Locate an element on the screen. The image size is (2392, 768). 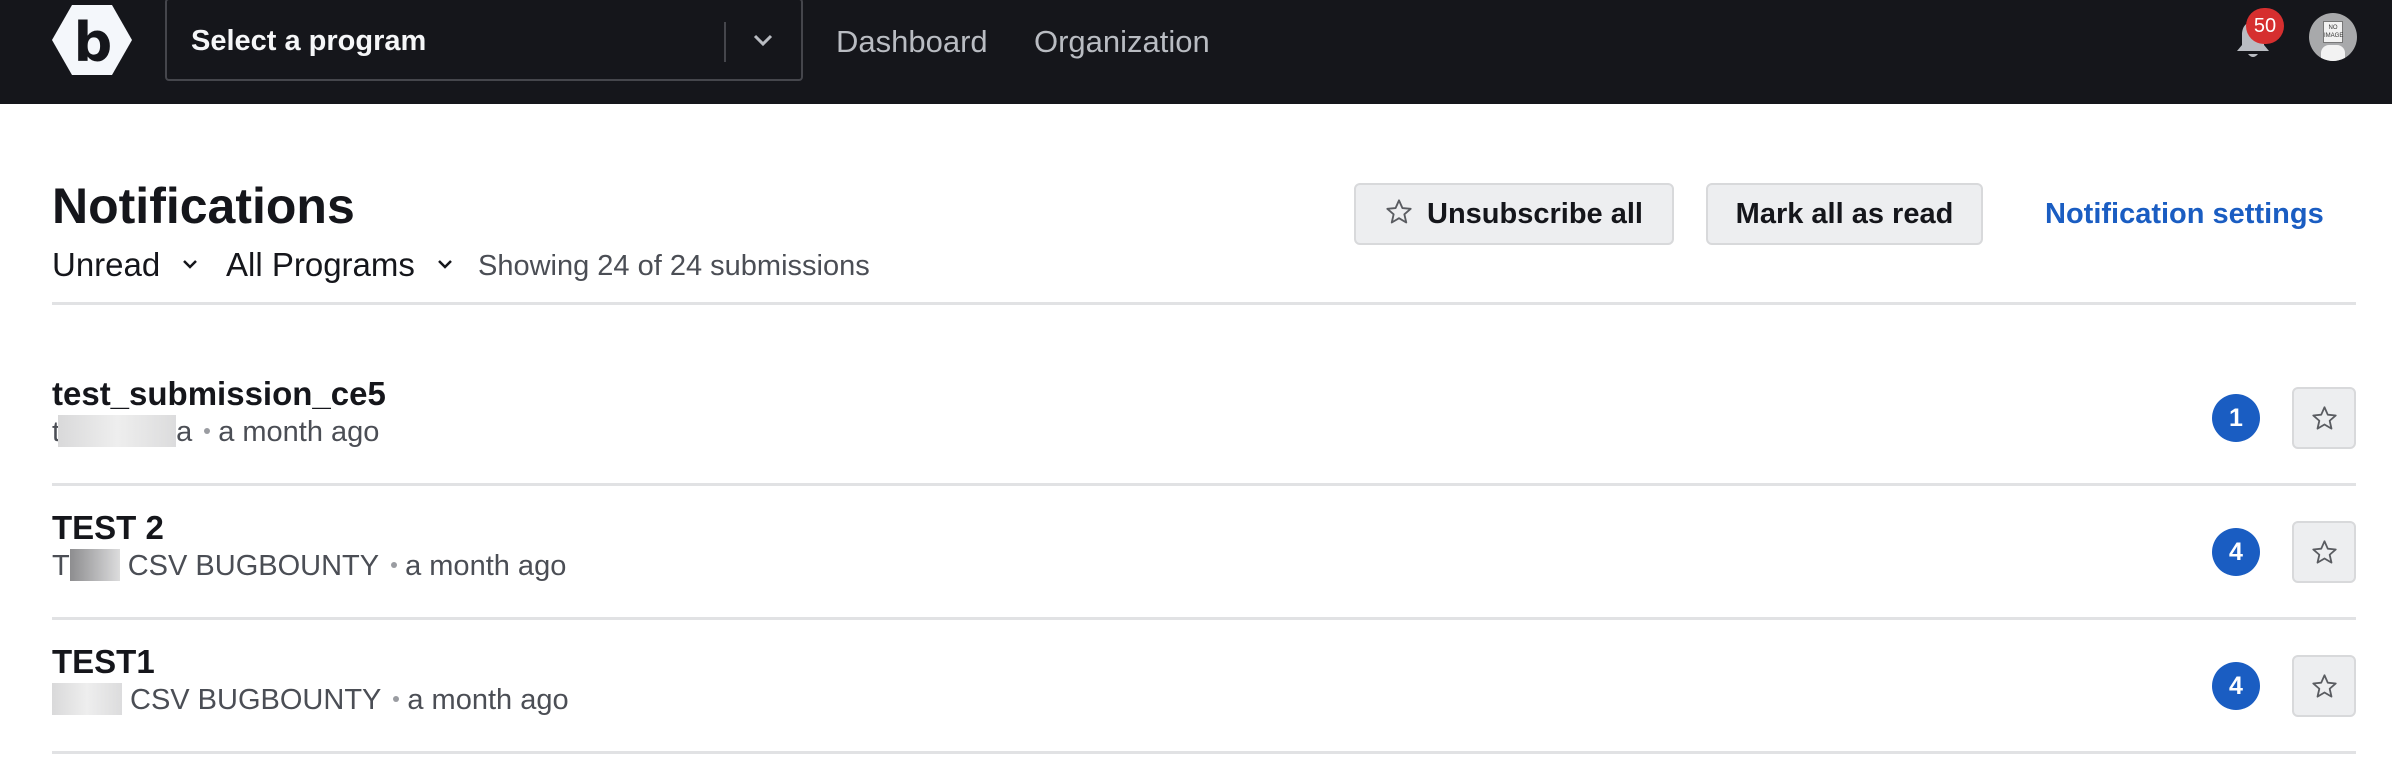
submission-title: TEST 2 is located at coordinates (108, 528).